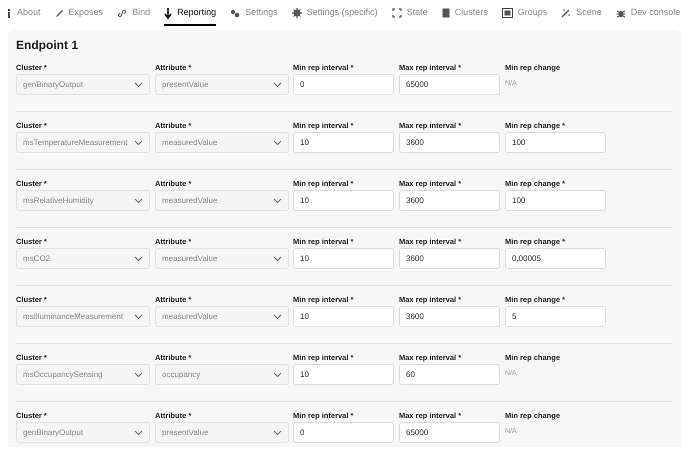  I want to click on endpoint-title: Endpoint 1, so click(47, 45).